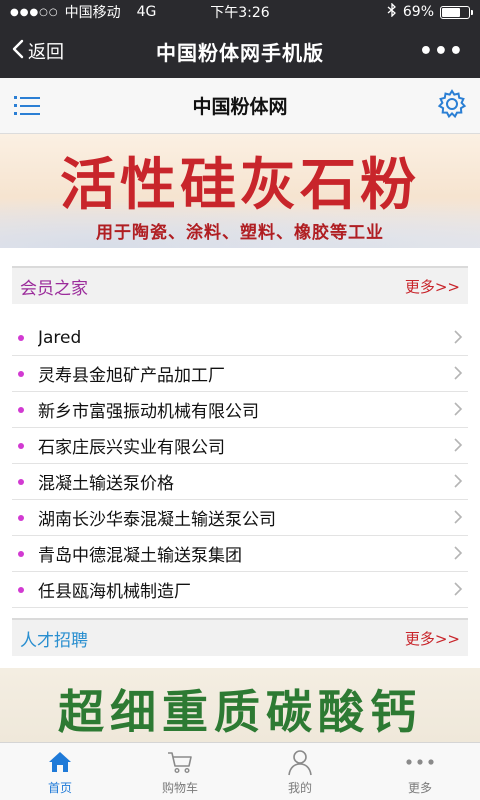 The height and width of the screenshot is (800, 480). What do you see at coordinates (300, 762) in the screenshot?
I see `user-icon` at bounding box center [300, 762].